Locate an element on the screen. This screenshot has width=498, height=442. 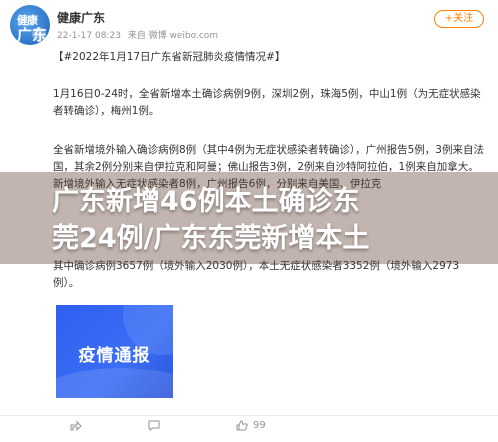
like-action: 99 is located at coordinates (251, 425).